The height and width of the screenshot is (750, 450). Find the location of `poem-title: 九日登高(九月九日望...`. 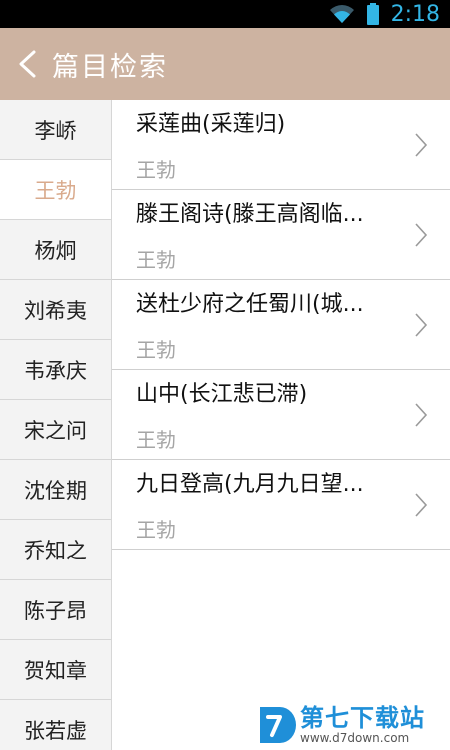

poem-title: 九日登高(九月九日望... is located at coordinates (250, 484).